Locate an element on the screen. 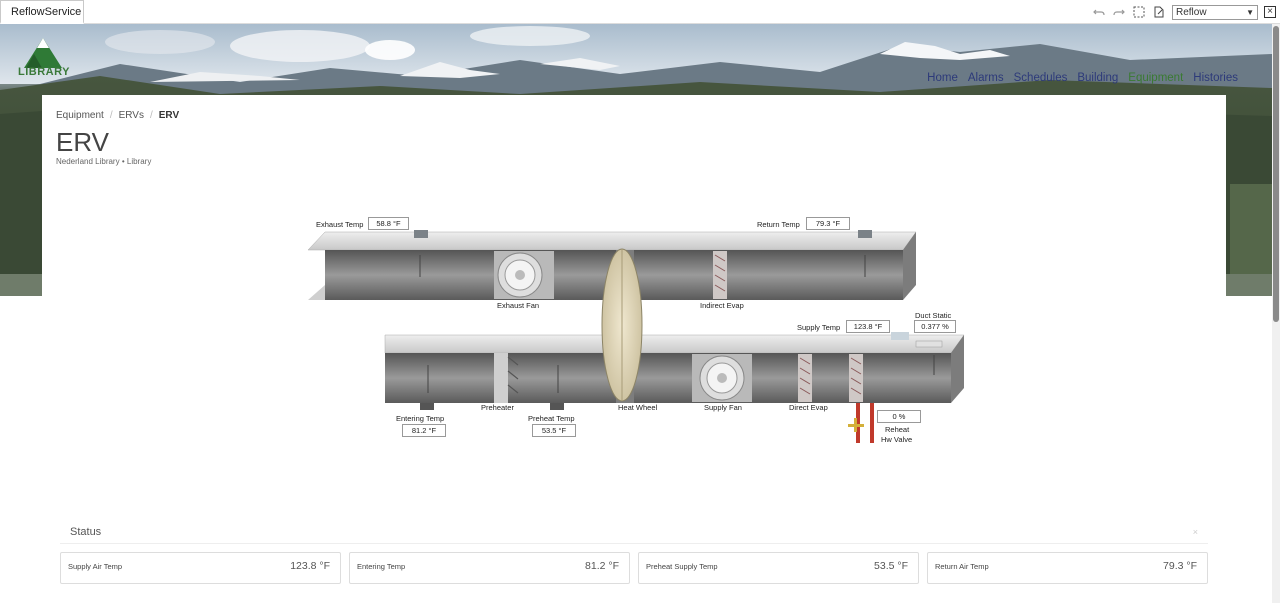 Image resolution: width=1280 pixels, height=603 pixels. status-tile-value: 123.8 °F is located at coordinates (310, 566).